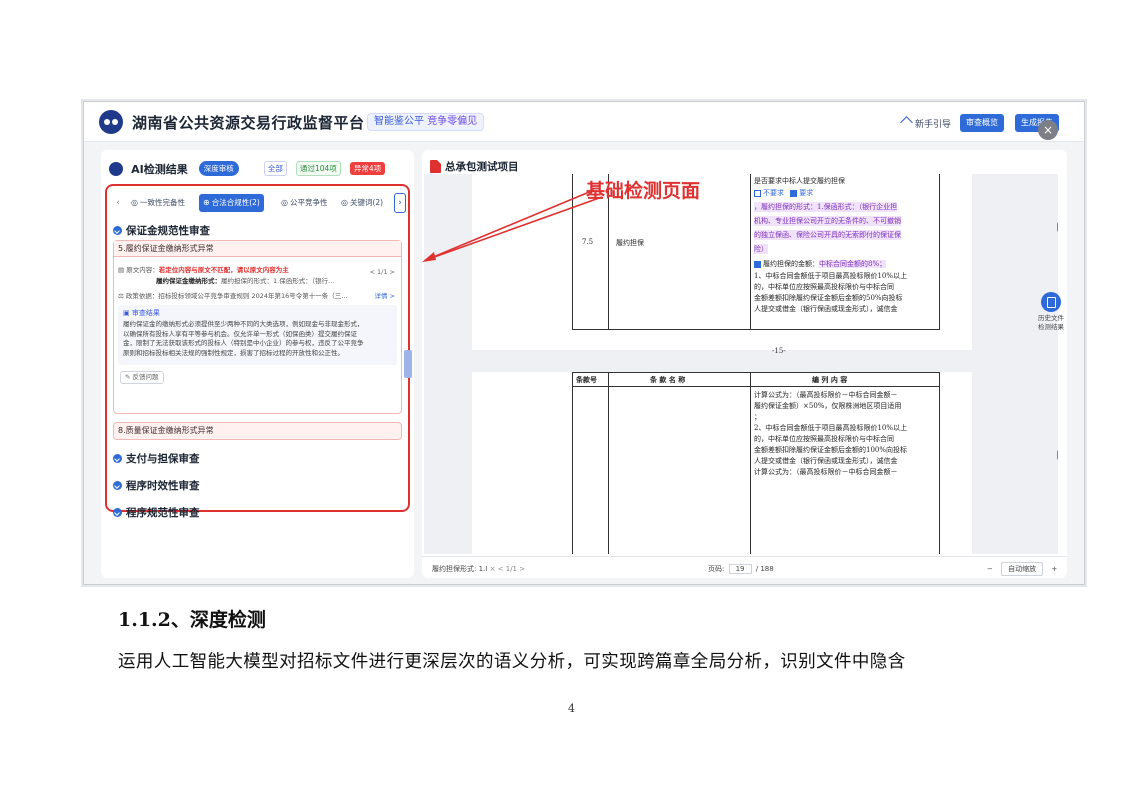 Image resolution: width=1122 pixels, height=793 pixels. I want to click on section-heading: 1.1.2、深度检测, so click(192, 620).